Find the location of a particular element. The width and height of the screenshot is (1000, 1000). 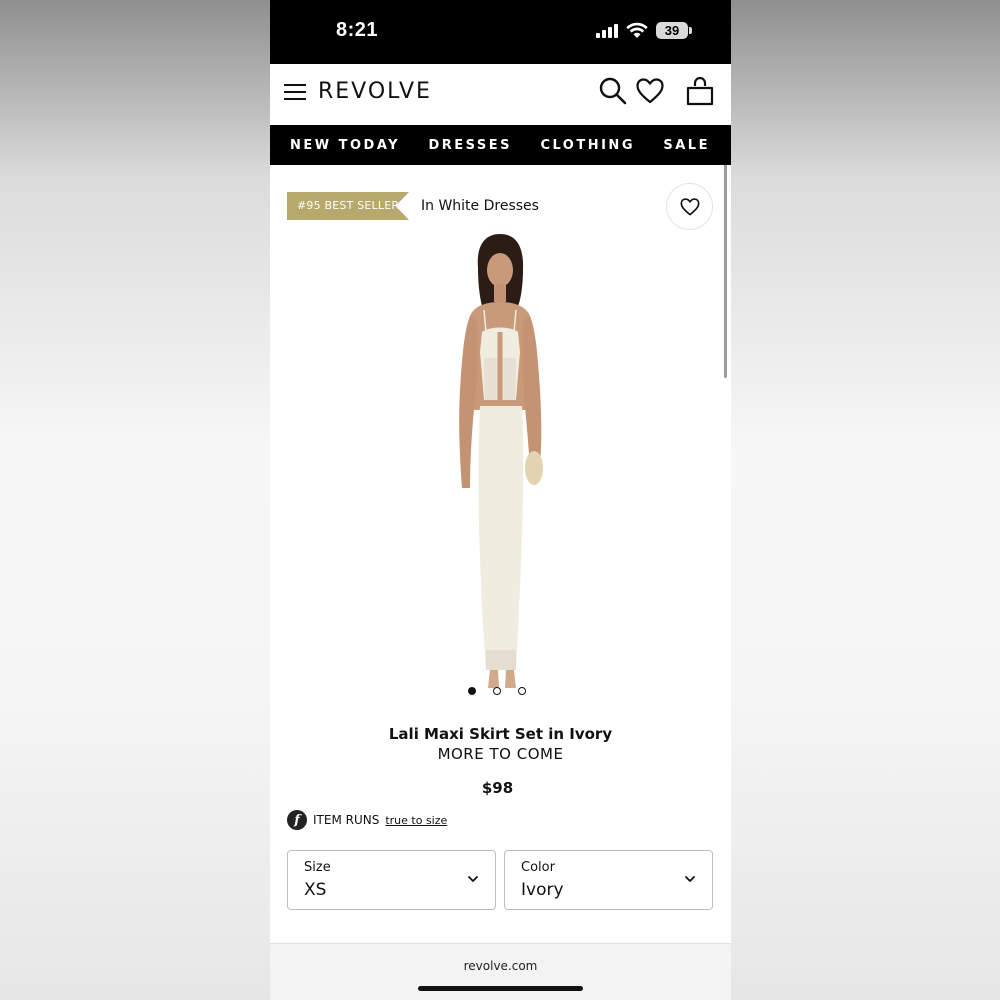

image-pagination is located at coordinates (497, 691).